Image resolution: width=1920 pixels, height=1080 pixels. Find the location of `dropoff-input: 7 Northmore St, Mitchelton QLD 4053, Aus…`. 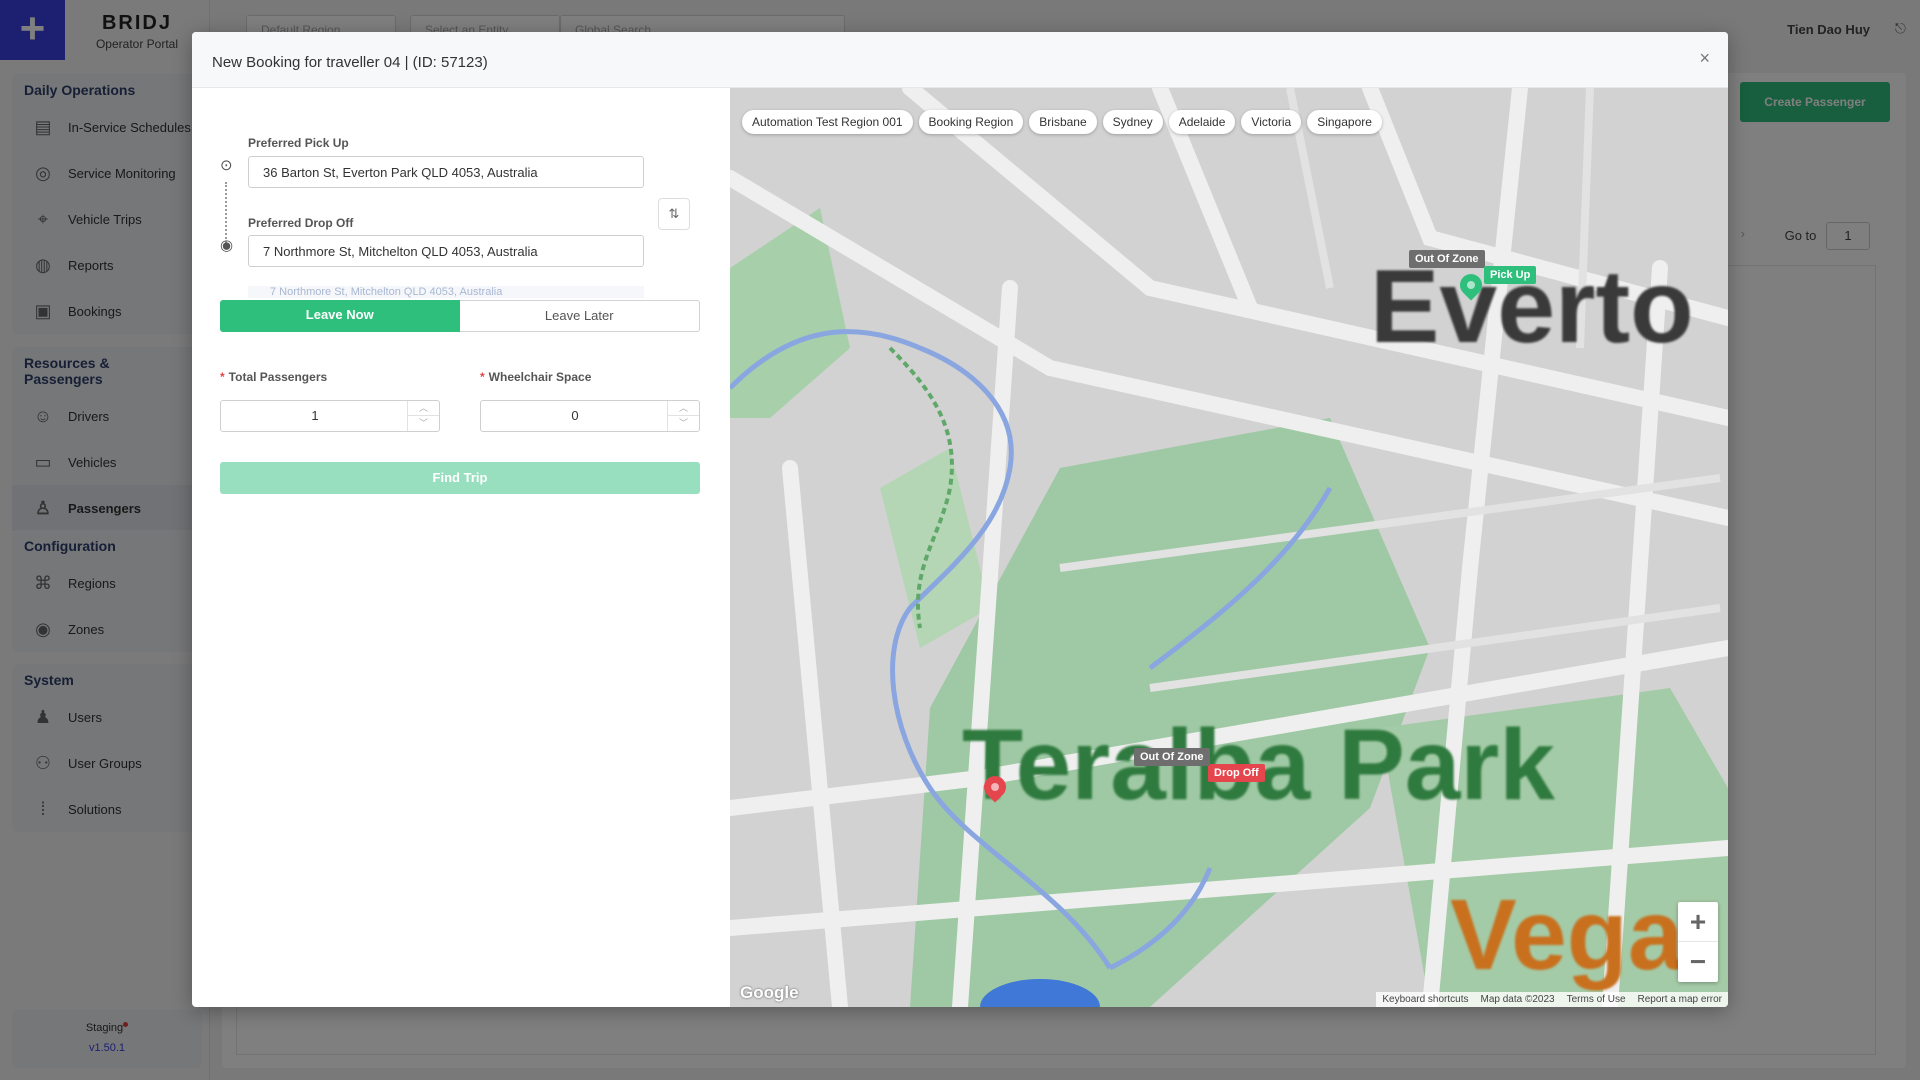

dropoff-input: 7 Northmore St, Mitchelton QLD 4053, Aus… is located at coordinates (446, 251).